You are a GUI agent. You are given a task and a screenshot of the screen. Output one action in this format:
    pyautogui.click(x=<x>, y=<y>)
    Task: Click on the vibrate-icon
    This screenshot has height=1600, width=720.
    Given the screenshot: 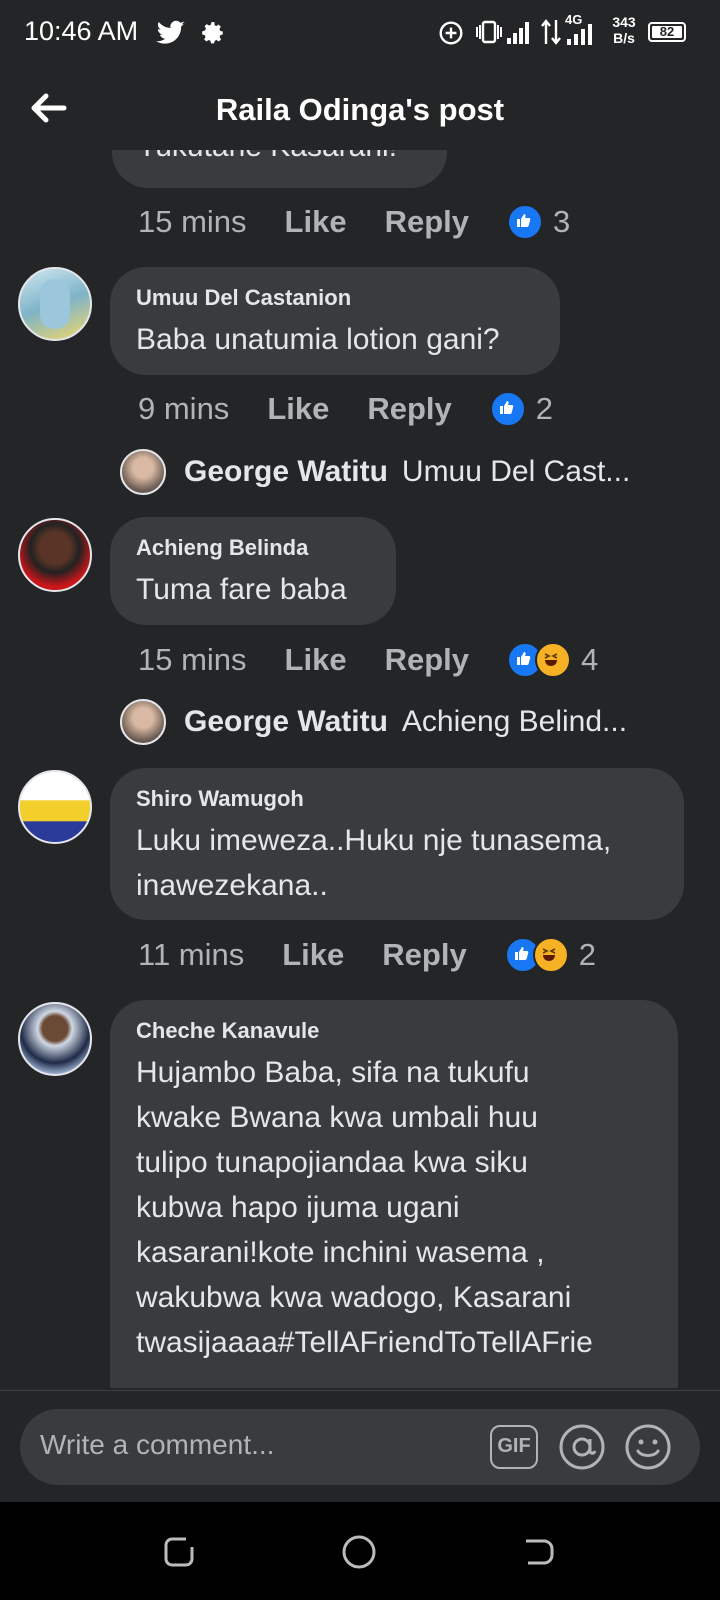 What is the action you would take?
    pyautogui.click(x=489, y=32)
    